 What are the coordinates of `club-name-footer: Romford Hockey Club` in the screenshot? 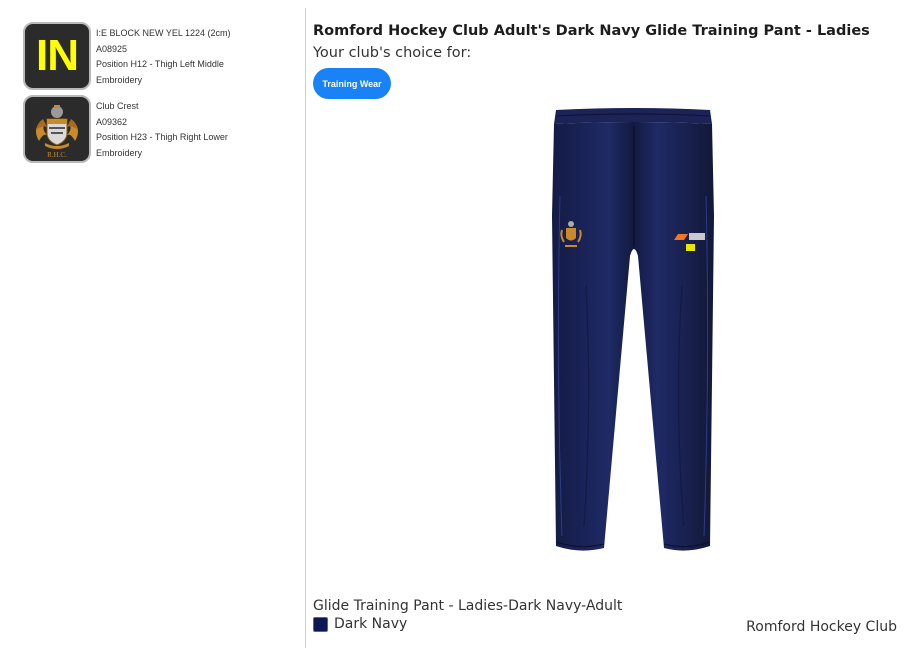 It's located at (821, 627).